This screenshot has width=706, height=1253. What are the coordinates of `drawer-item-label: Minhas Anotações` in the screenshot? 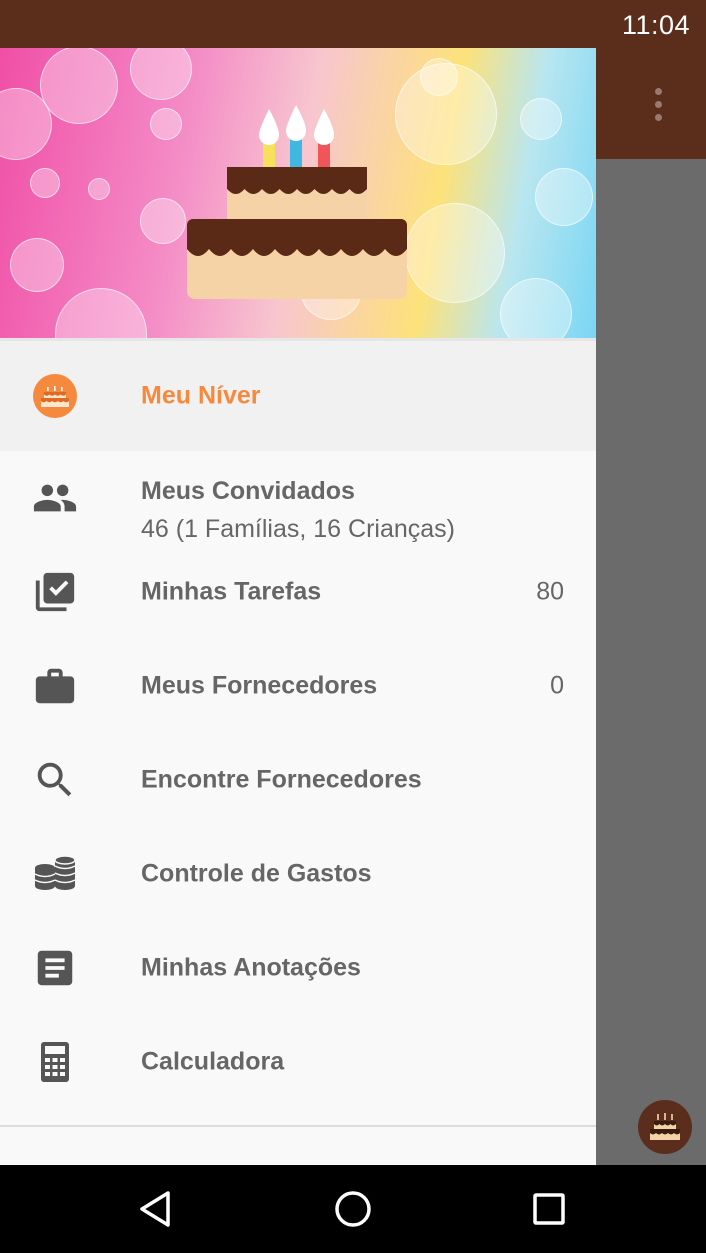 It's located at (251, 967).